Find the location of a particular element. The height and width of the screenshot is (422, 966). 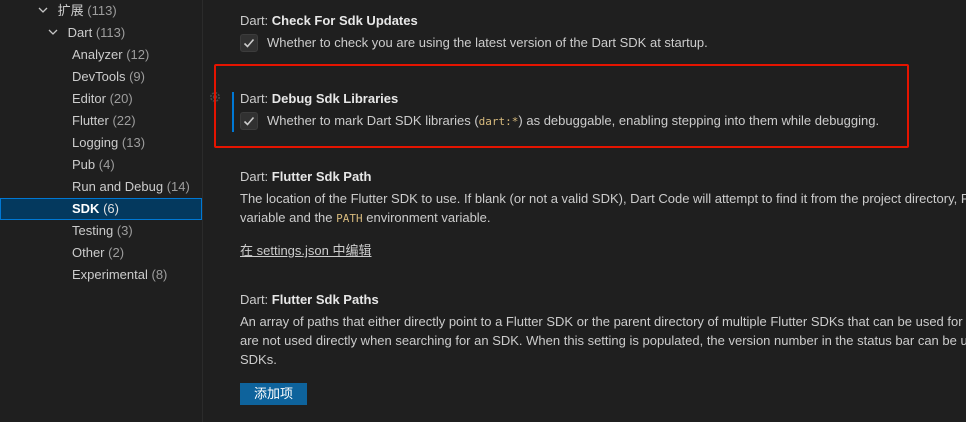

add-item-button: 添加项 is located at coordinates (274, 394).